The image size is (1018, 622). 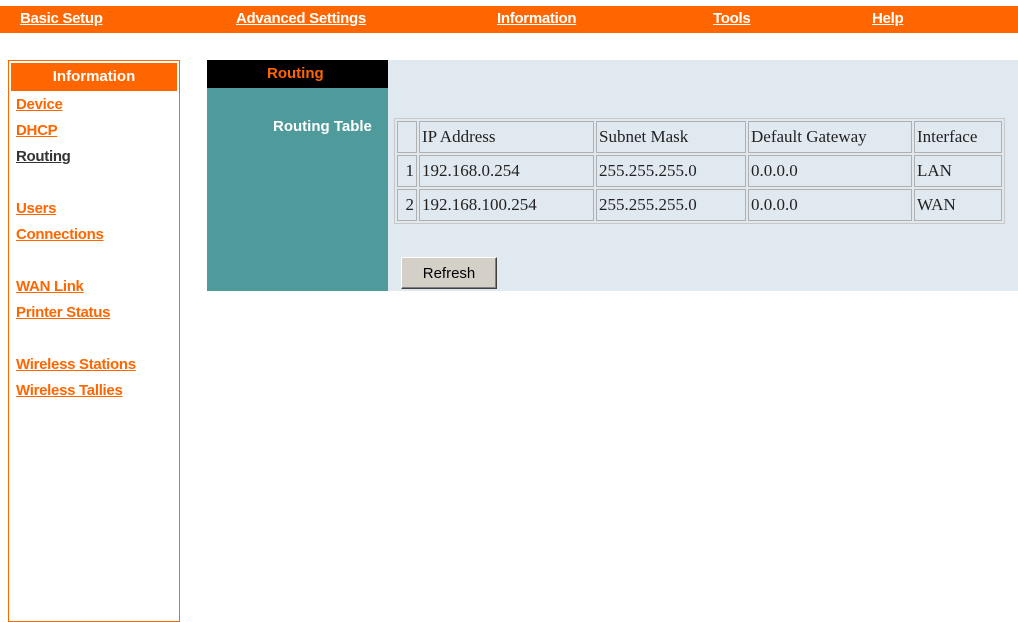 I want to click on tab-routing: Routing, so click(x=297, y=74).